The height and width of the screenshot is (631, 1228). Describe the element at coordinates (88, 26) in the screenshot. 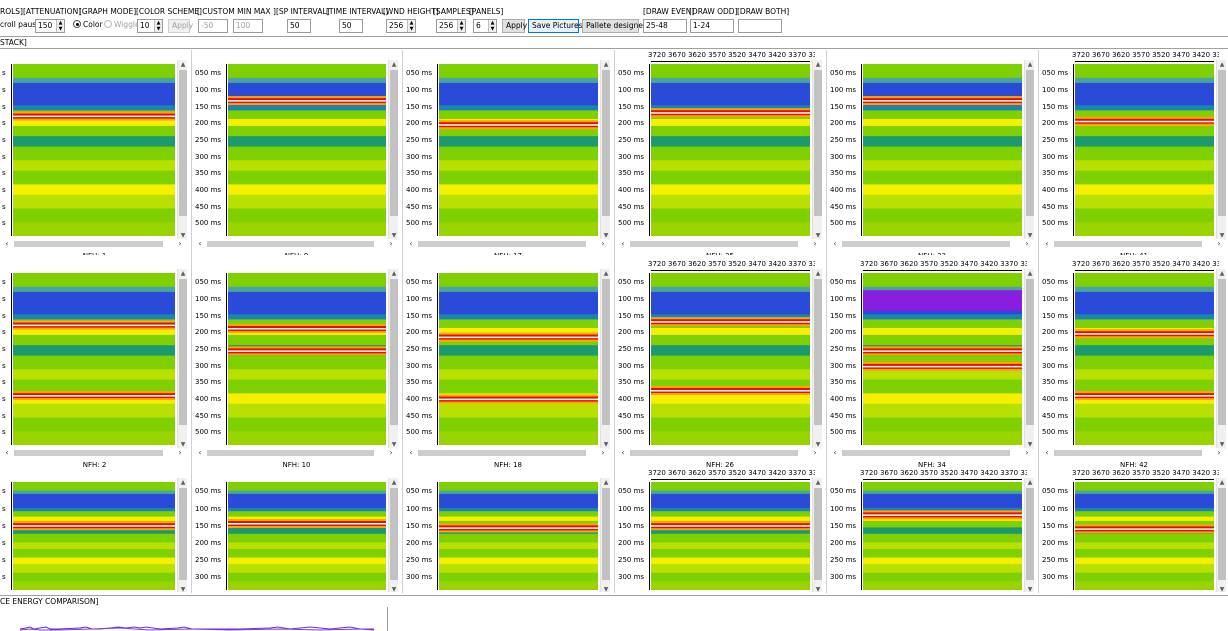

I see `color-radio: Color` at that location.